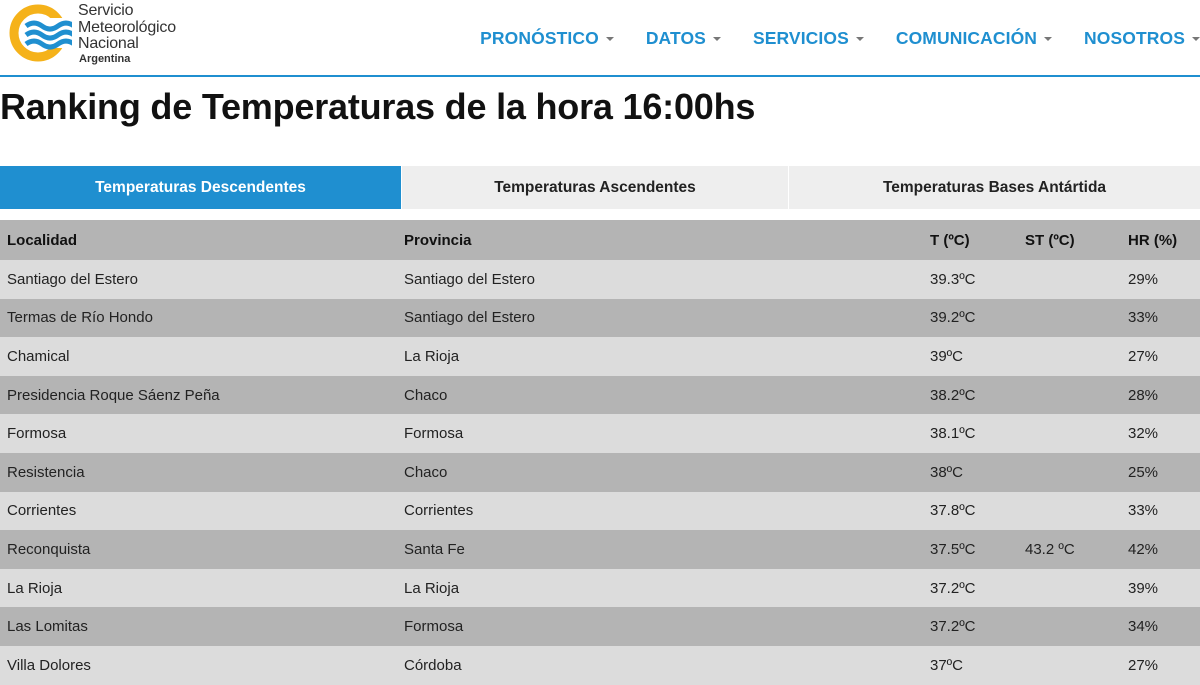 The image size is (1200, 685). Describe the element at coordinates (600, 356) in the screenshot. I see `table-row: Chamical La Rioja 39ºC 27%` at that location.